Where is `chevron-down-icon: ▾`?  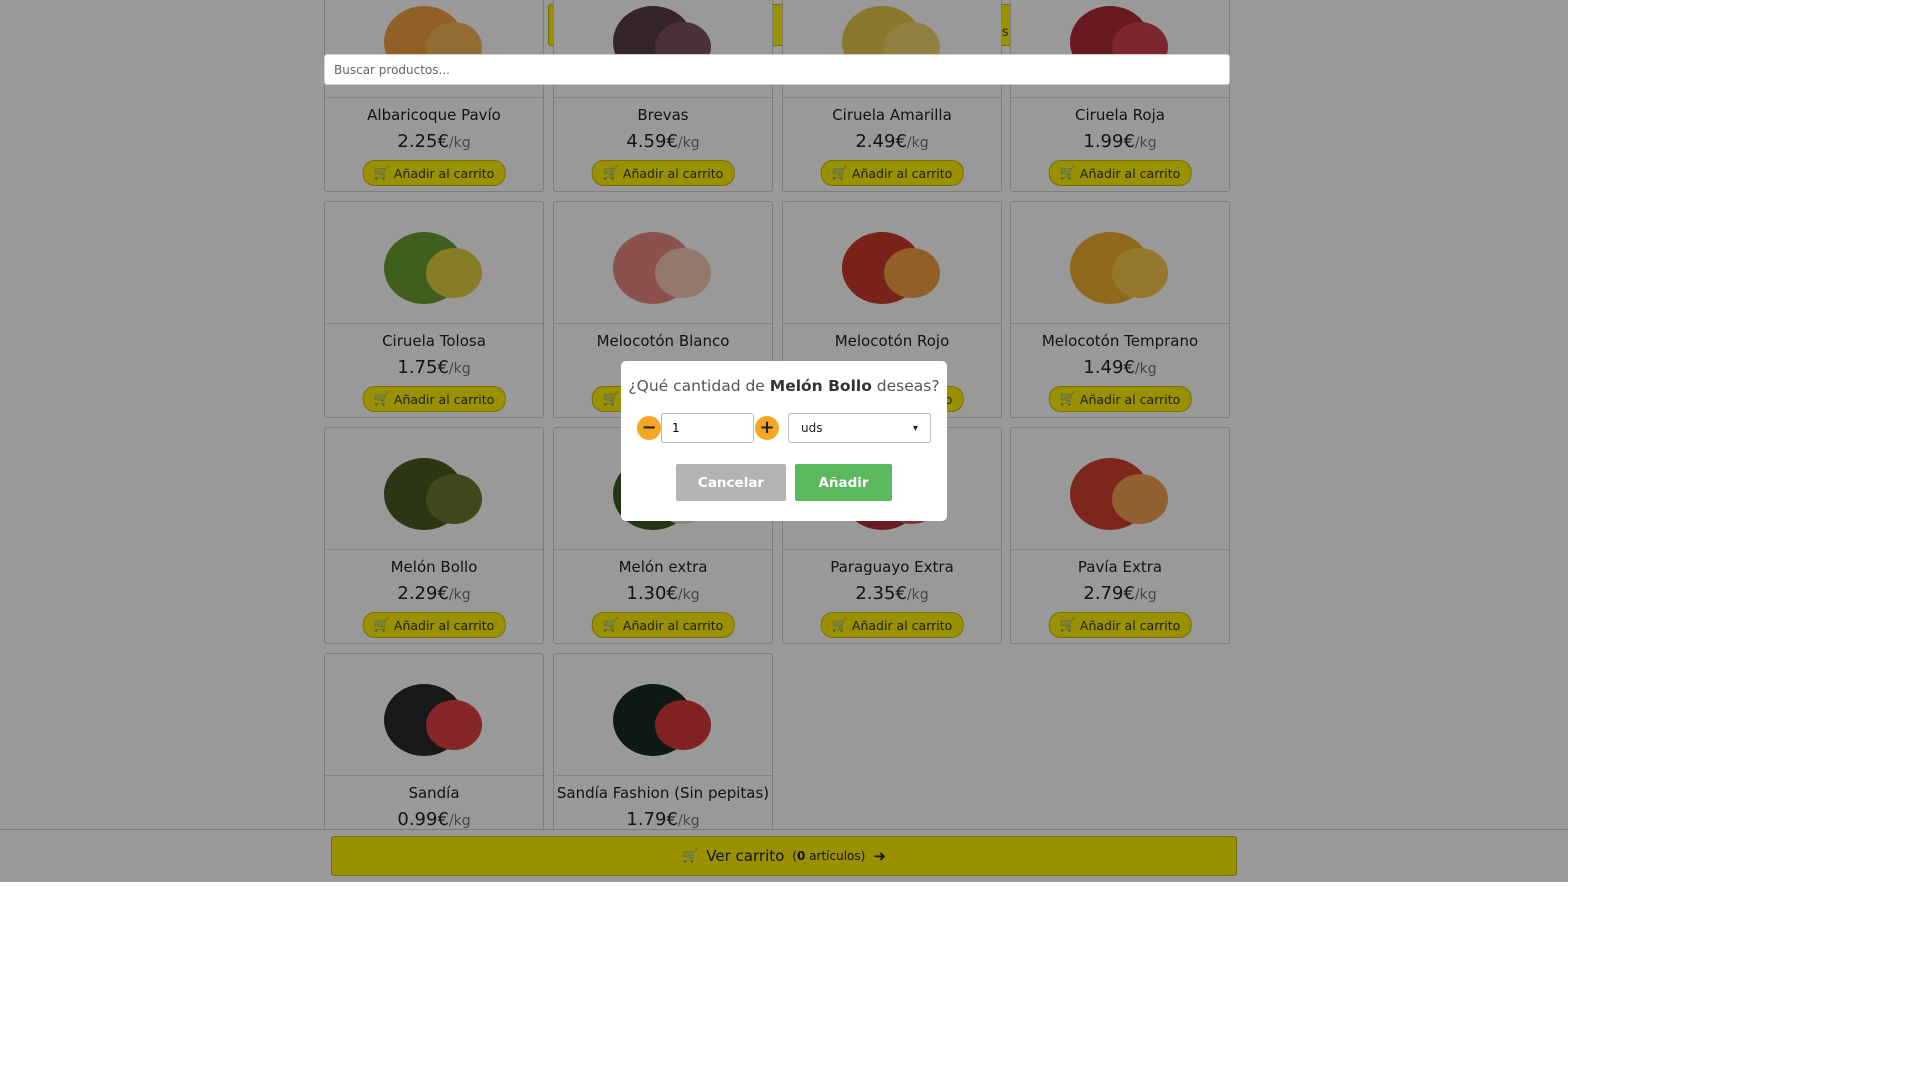
chevron-down-icon: ▾ is located at coordinates (915, 428).